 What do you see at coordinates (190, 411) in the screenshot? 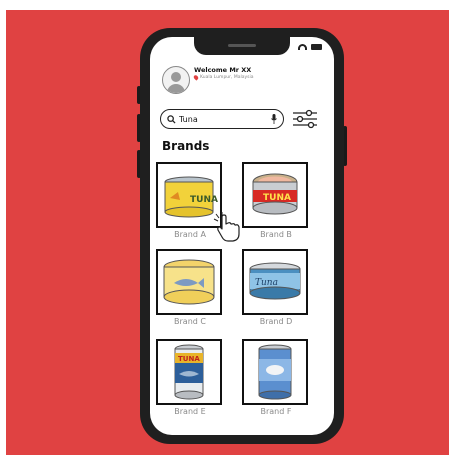
I see `brand-label-e: Brand E` at bounding box center [190, 411].